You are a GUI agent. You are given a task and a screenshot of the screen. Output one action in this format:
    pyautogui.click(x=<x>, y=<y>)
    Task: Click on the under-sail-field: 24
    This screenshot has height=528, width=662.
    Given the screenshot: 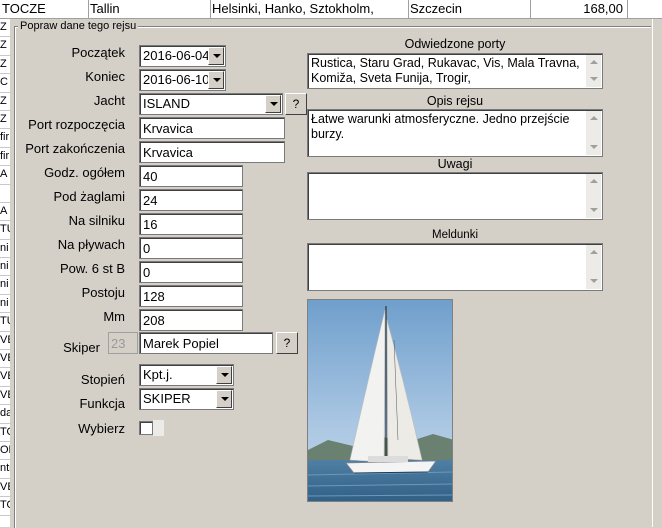 What is the action you would take?
    pyautogui.click(x=191, y=200)
    